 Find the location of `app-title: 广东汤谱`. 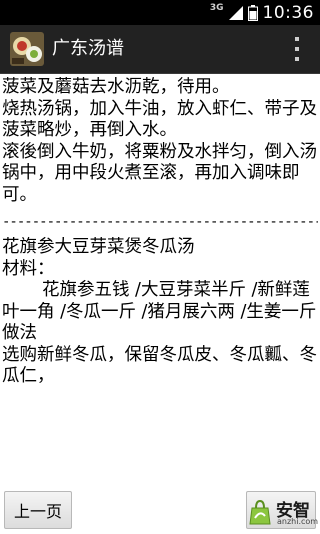

app-title: 广东汤谱 is located at coordinates (88, 48).